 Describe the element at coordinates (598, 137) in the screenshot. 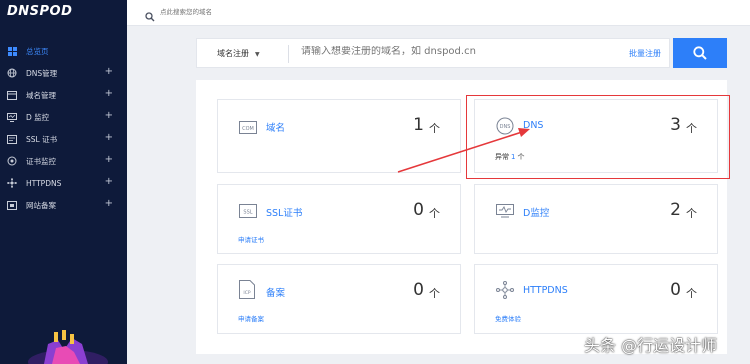

I see `highlight-box` at that location.